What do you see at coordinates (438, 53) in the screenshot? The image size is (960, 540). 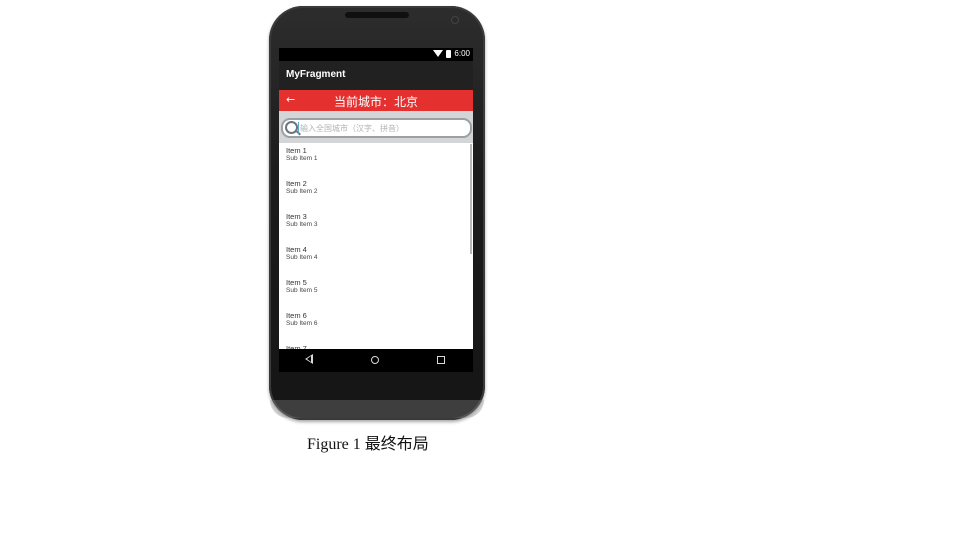 I see `wifi-icon` at bounding box center [438, 53].